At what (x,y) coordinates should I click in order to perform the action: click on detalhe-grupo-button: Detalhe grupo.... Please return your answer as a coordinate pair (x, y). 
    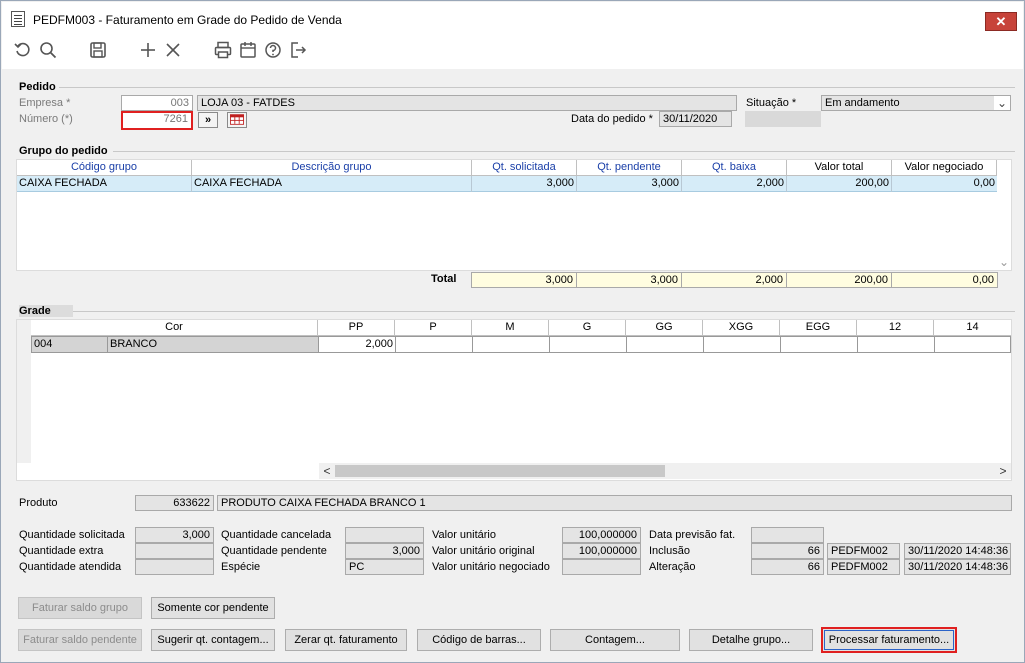
    Looking at the image, I should click on (751, 640).